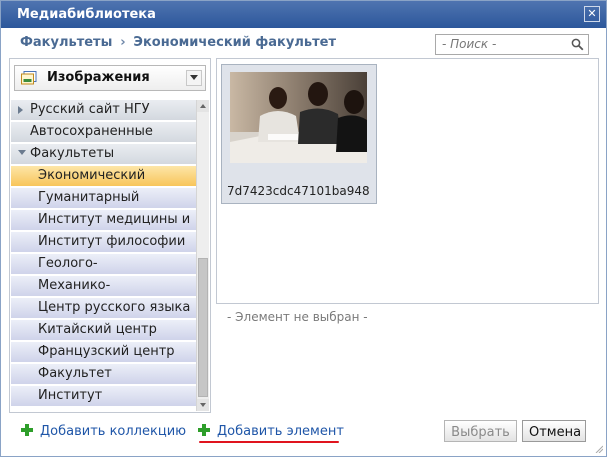 Image resolution: width=607 pixels, height=457 pixels. Describe the element at coordinates (297, 317) in the screenshot. I see `selection-status: - Элемент не выбран -` at that location.